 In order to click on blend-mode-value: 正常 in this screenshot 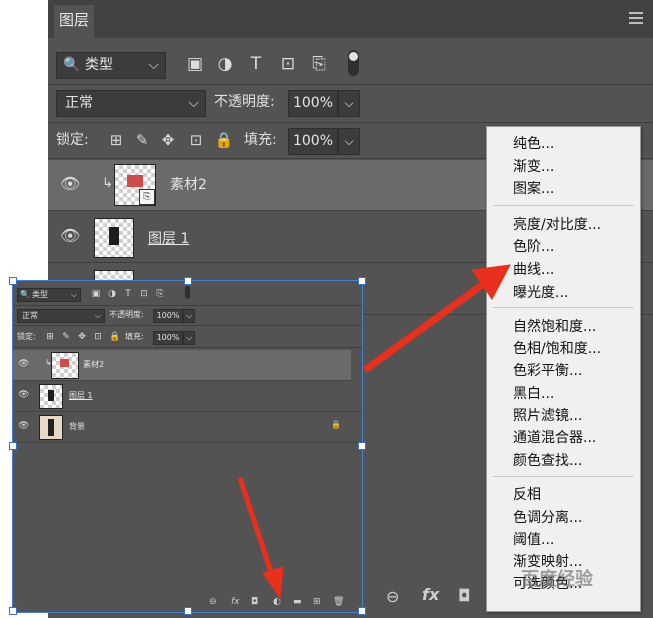, I will do `click(30, 315)`.